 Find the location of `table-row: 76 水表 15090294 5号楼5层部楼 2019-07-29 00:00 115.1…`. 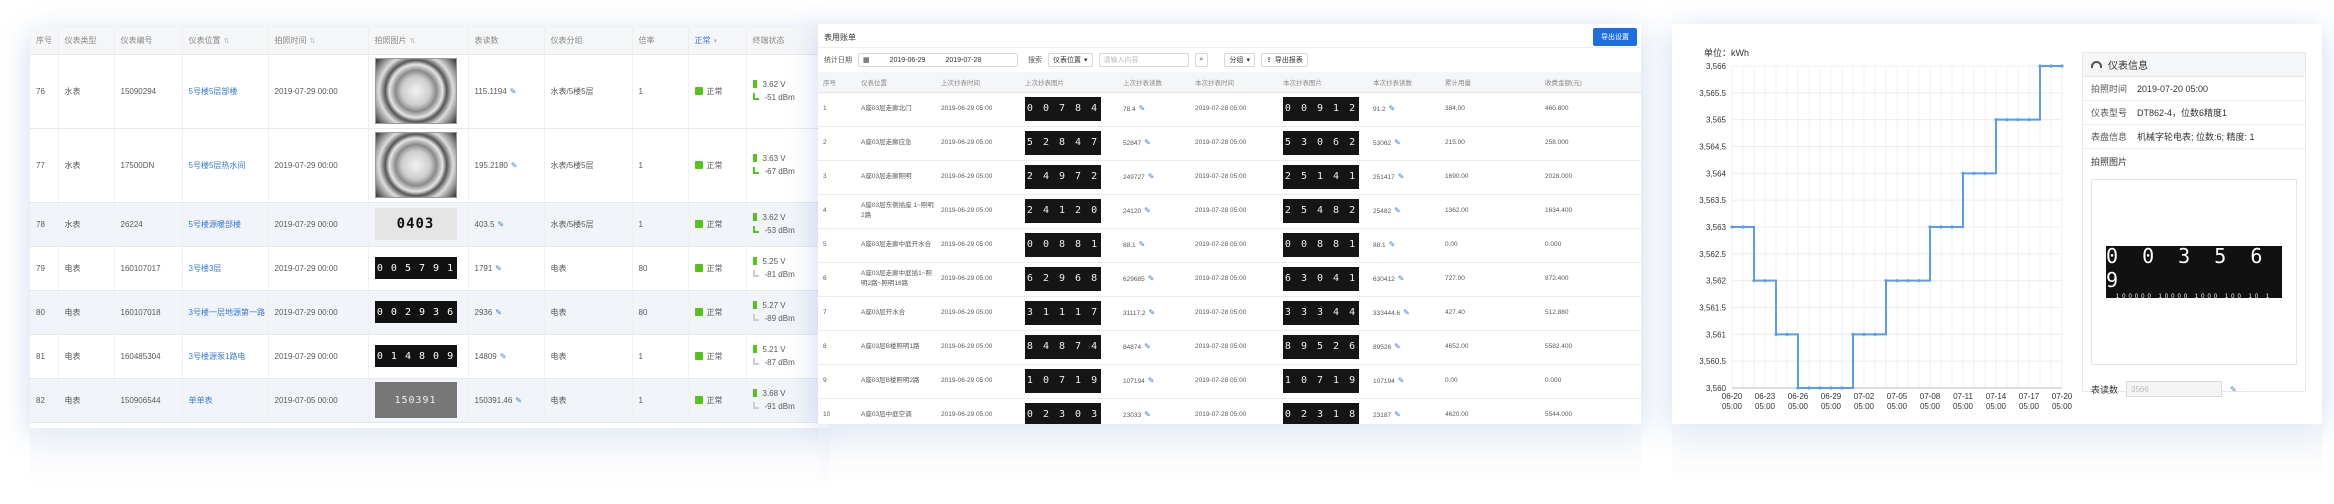

table-row: 76 水表 15090294 5号楼5层部楼 2019-07-29 00:00 115.1… is located at coordinates (430, 91).